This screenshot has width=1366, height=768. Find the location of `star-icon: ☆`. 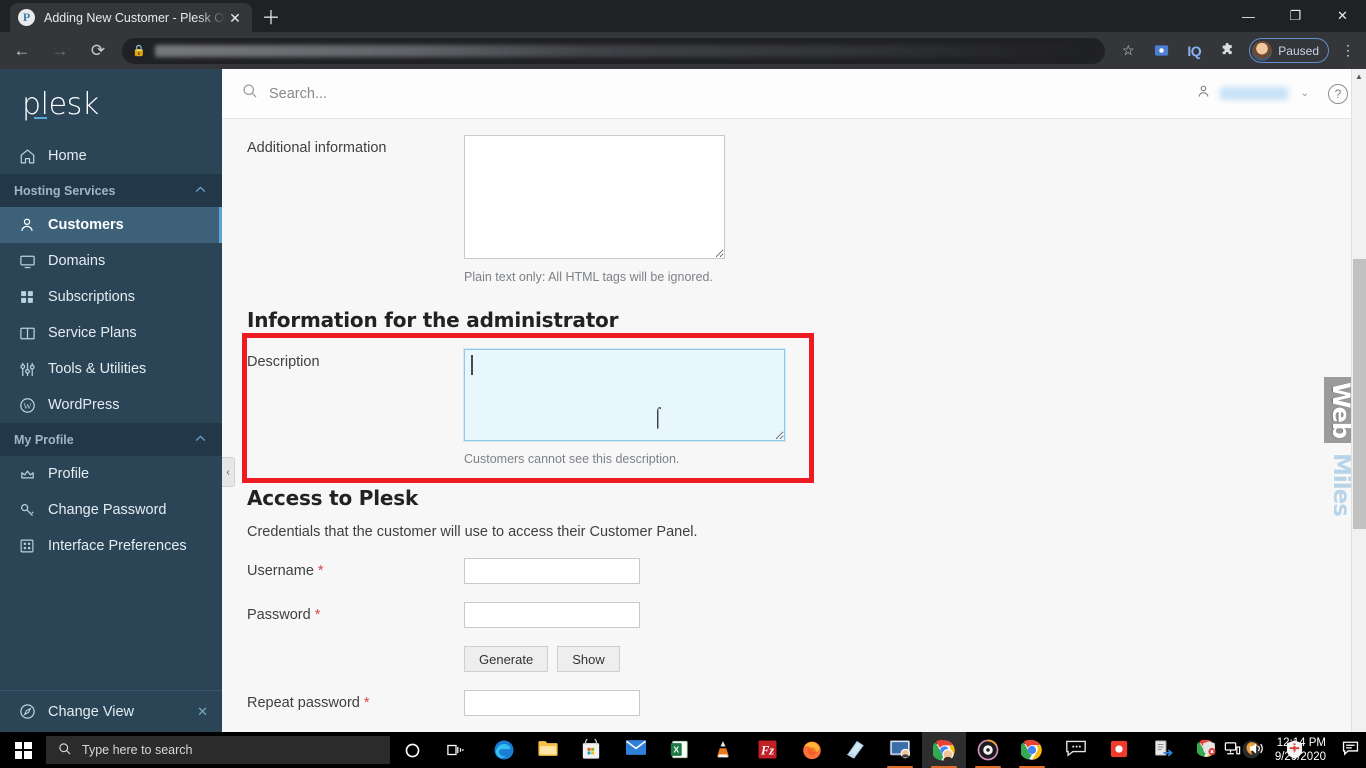

star-icon: ☆ is located at coordinates (1128, 51).